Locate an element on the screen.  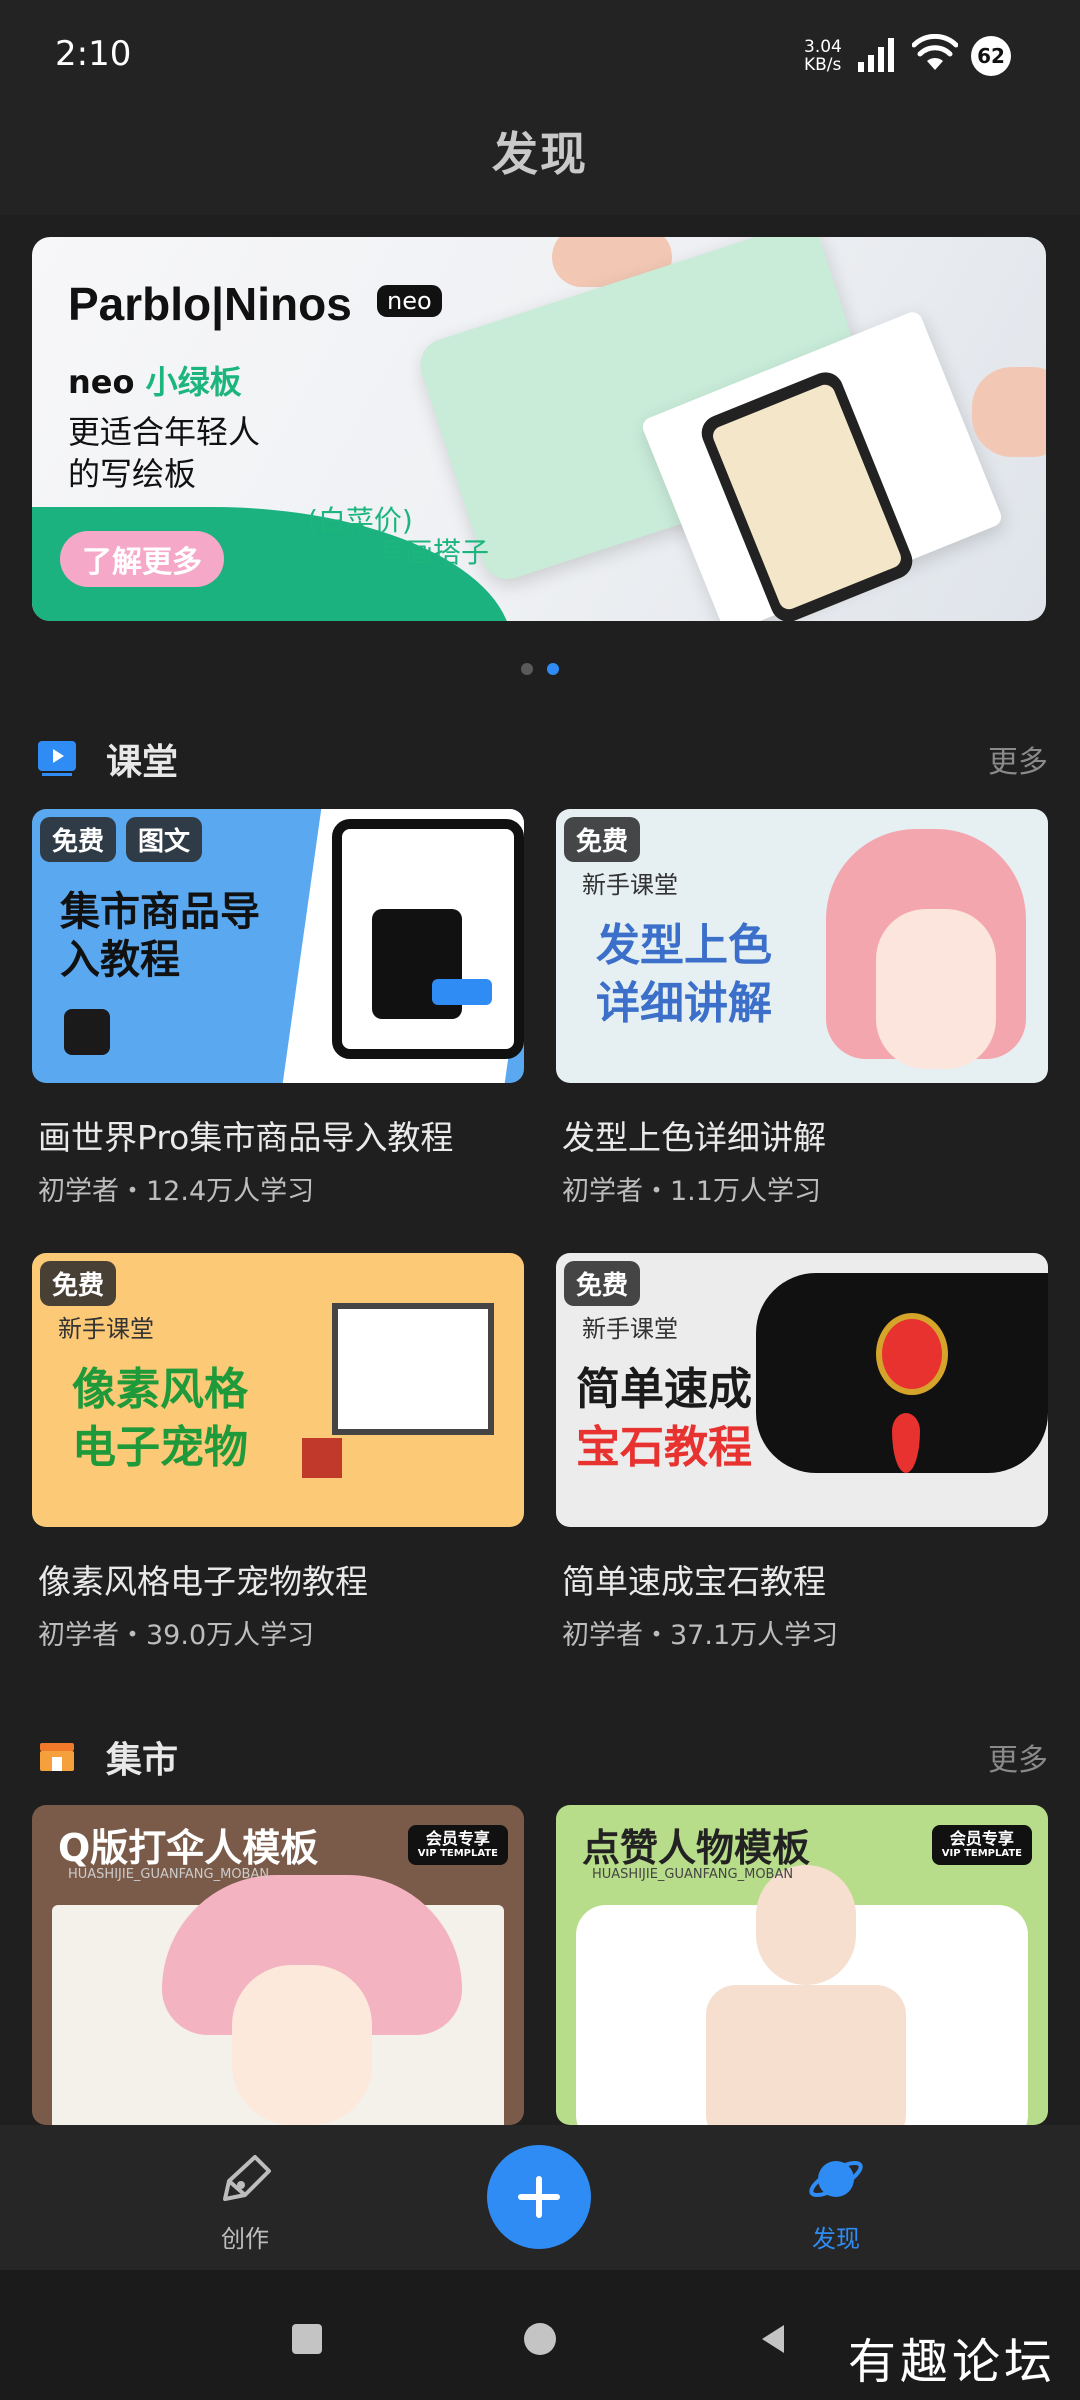
course-title: 像素风格电子宠物教程 is located at coordinates (203, 1581).